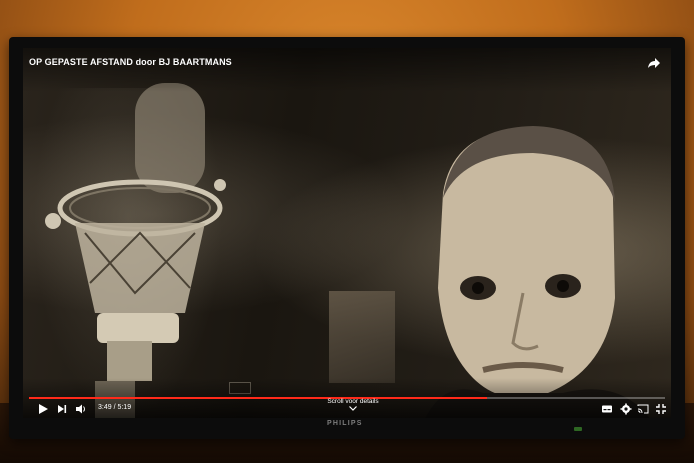  Describe the element at coordinates (43, 409) in the screenshot. I see `play-icon` at that location.